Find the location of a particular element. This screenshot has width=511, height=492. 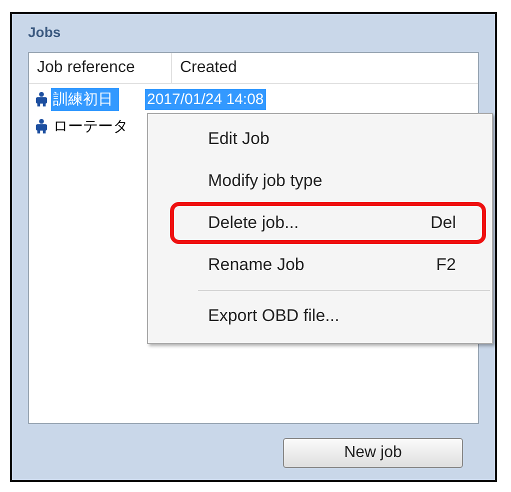

column-header: Job reference is located at coordinates (100, 68).